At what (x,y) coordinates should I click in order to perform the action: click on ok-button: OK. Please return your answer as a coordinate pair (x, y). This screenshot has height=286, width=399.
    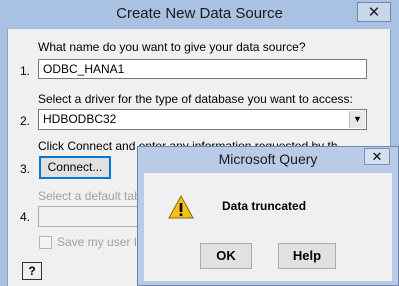
    Looking at the image, I should click on (226, 256).